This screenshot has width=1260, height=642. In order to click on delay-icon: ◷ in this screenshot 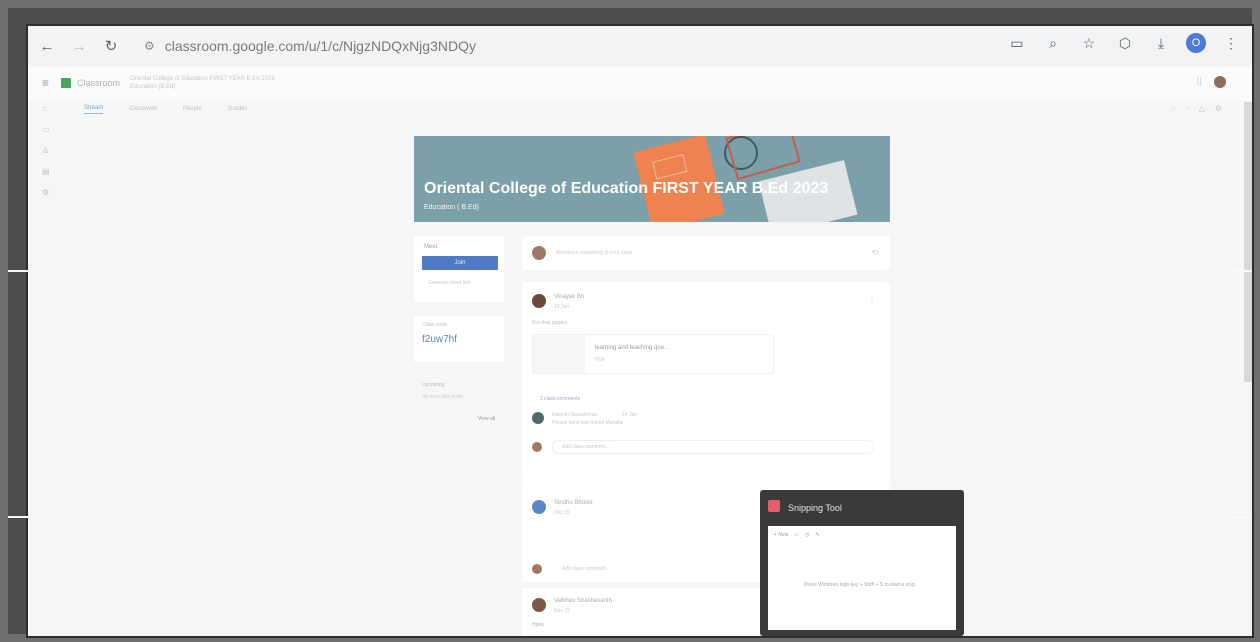, I will do `click(807, 535)`.